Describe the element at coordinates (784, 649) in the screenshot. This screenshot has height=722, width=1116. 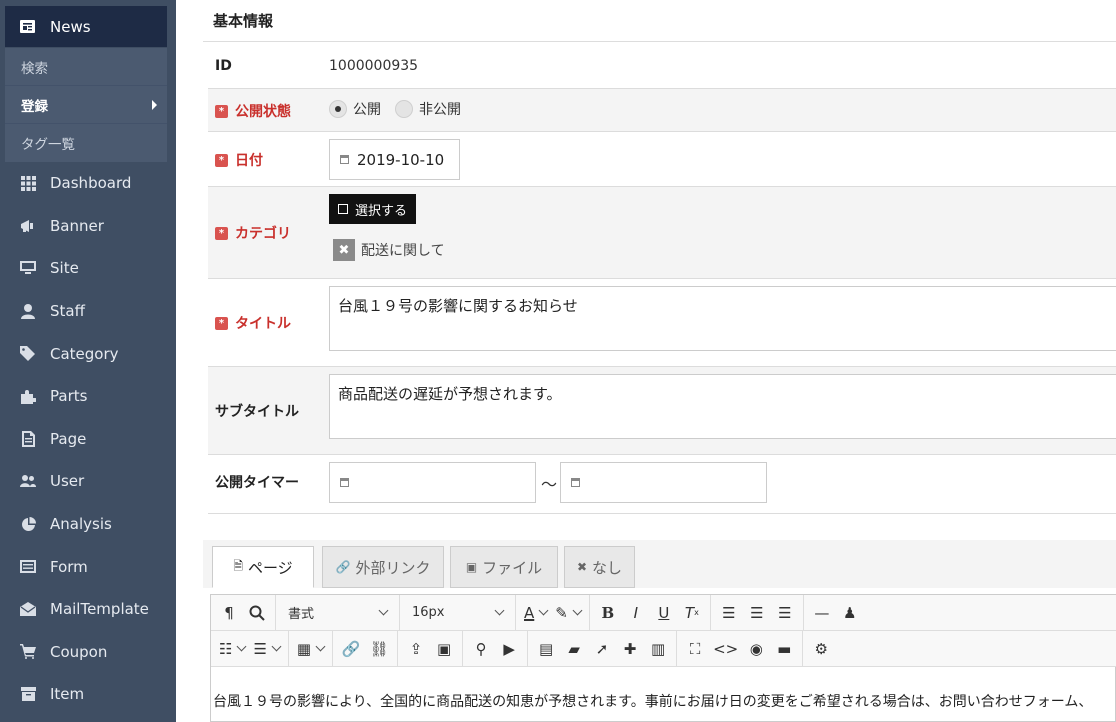
I see `print-icon: ▬` at that location.